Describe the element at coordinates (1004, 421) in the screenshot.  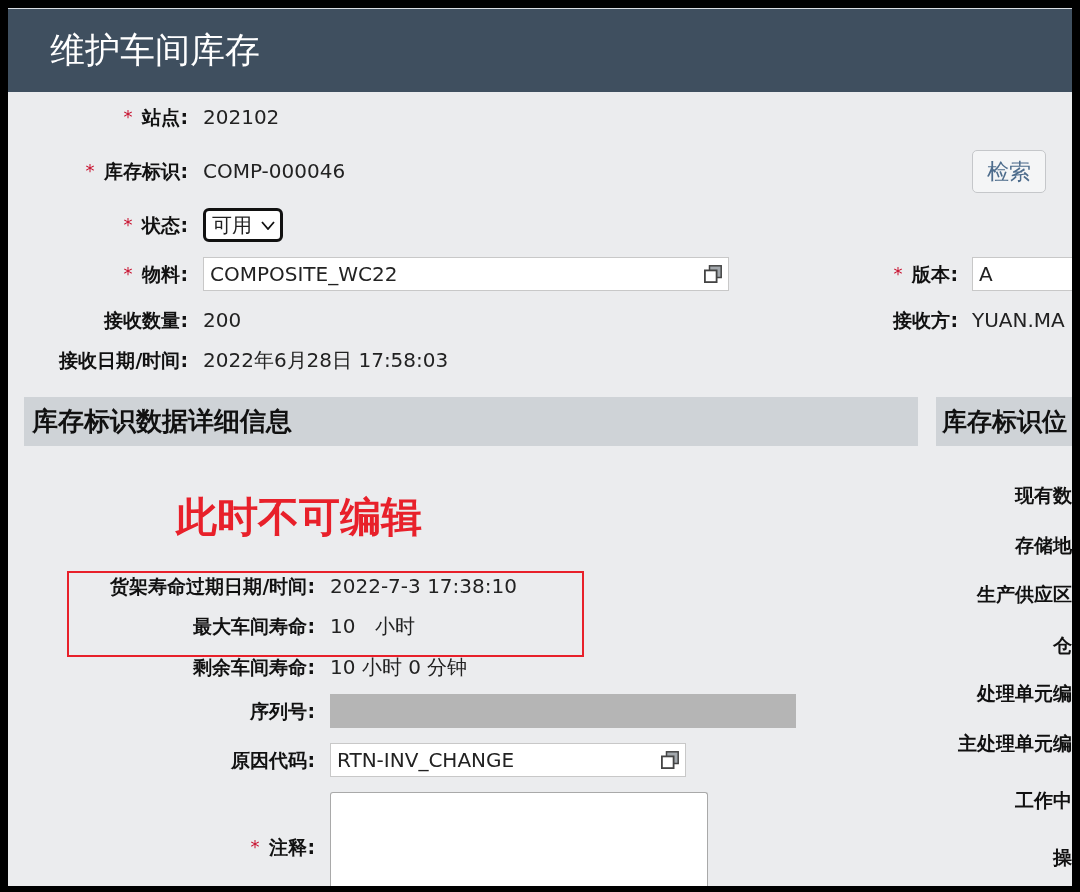
I see `section-header: 库存标识位` at that location.